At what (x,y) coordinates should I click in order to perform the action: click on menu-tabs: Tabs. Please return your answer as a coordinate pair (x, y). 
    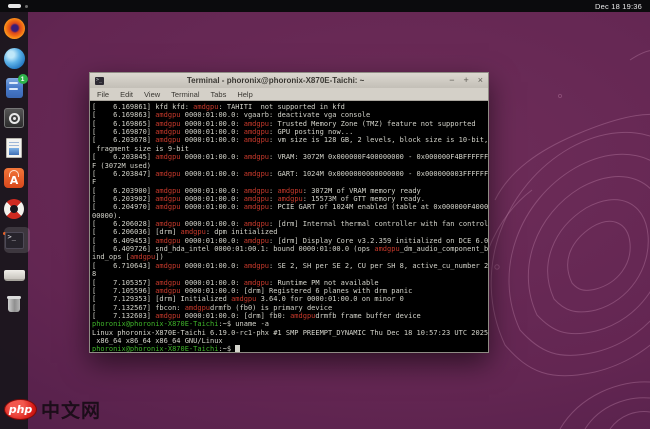
    Looking at the image, I should click on (219, 94).